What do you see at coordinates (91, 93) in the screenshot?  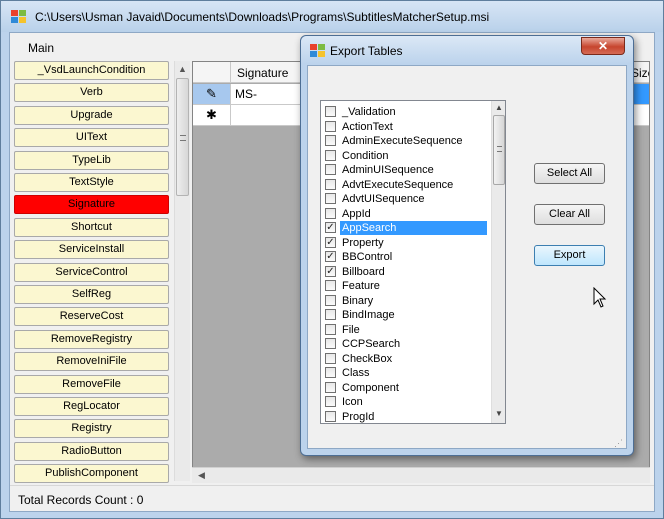 I see `table-button-verb: Verb` at bounding box center [91, 93].